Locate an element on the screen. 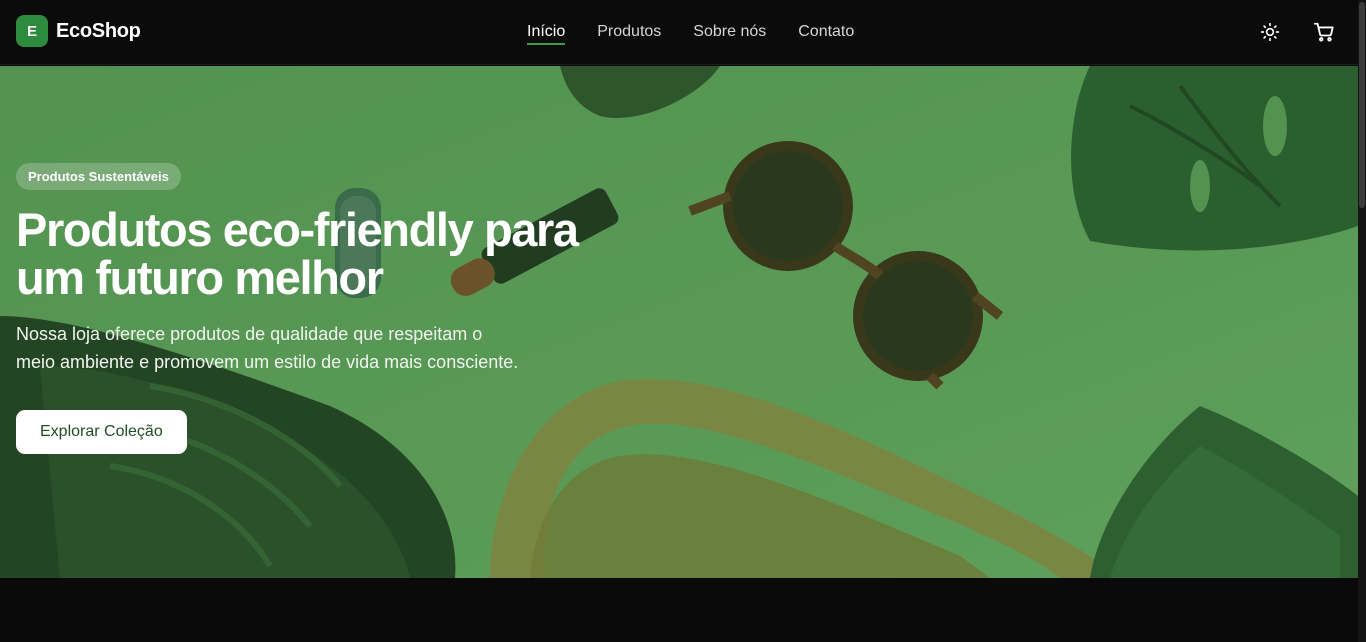  page-lower-area is located at coordinates (679, 610).